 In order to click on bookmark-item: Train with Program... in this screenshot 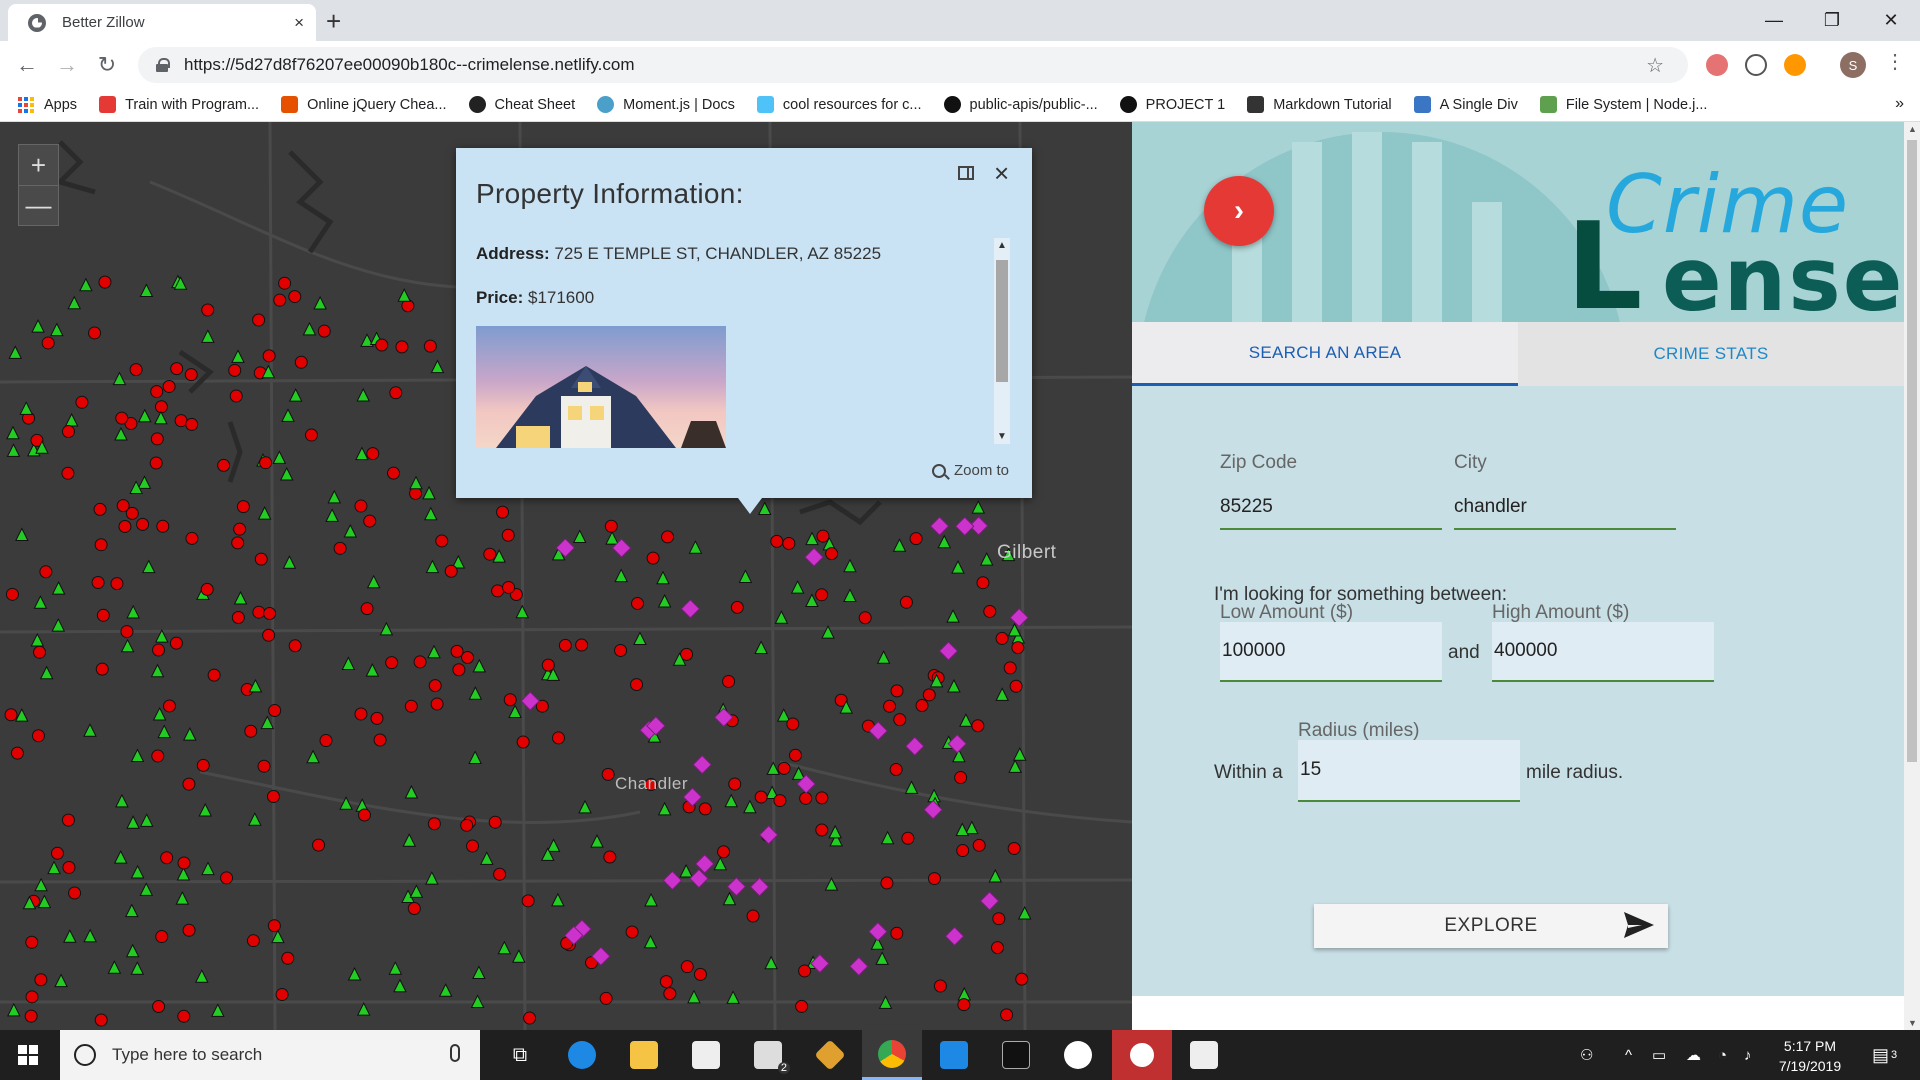, I will do `click(179, 104)`.